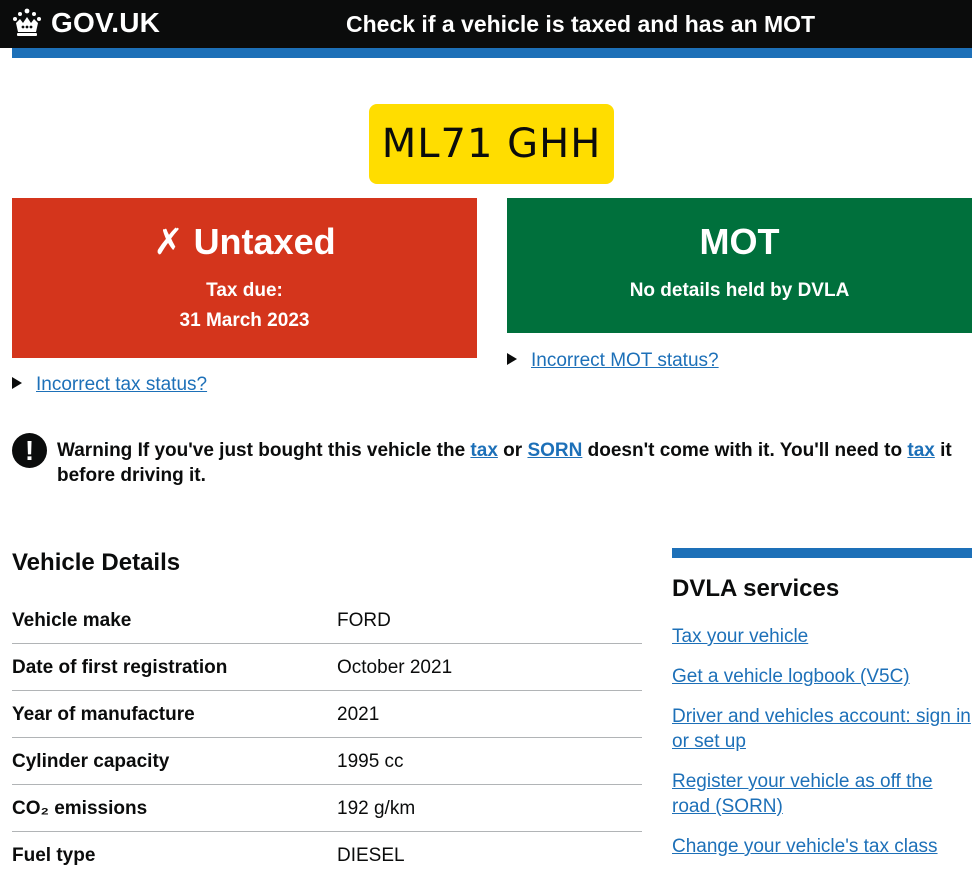 The width and height of the screenshot is (972, 878). Describe the element at coordinates (327, 761) in the screenshot. I see `table-row: Cylinder capacity 1995 cc` at that location.